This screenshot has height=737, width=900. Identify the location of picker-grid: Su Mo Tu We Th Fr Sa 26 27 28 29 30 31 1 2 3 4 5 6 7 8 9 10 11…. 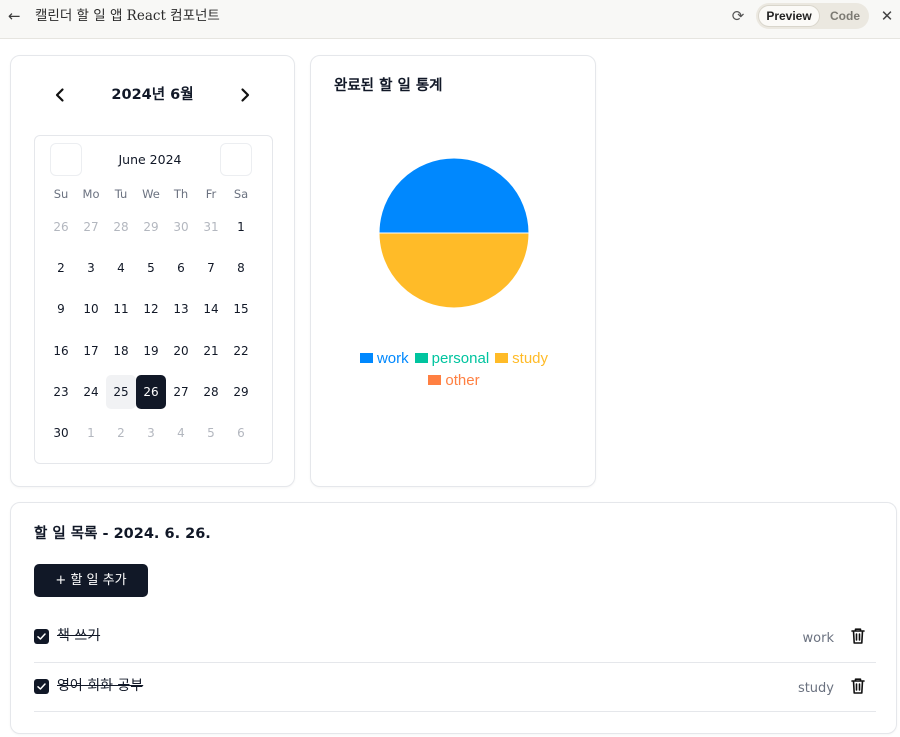
(151, 319).